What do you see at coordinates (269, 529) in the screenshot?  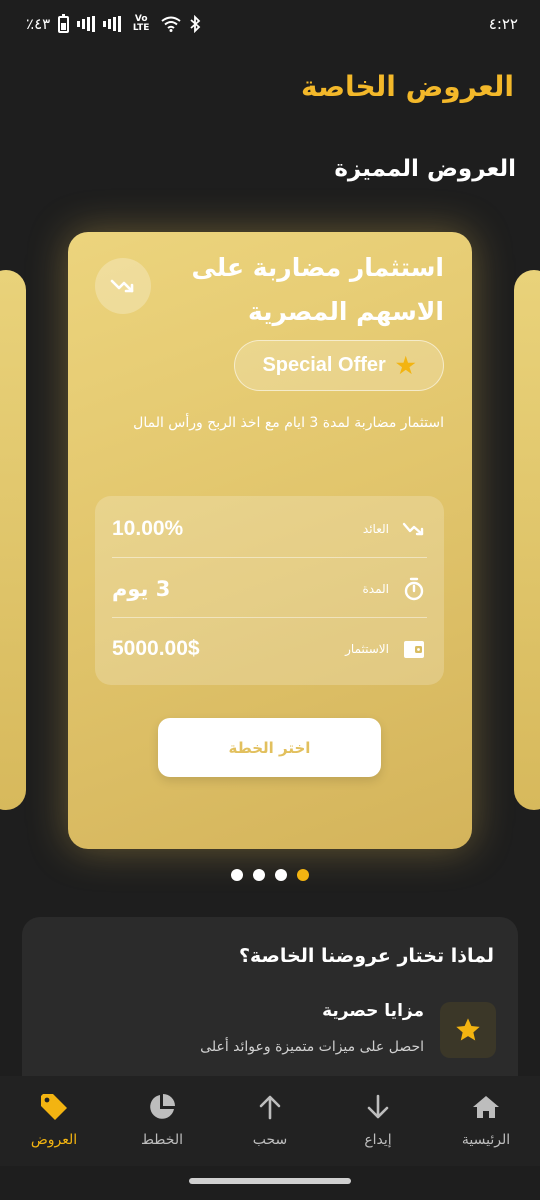 I see `detail-row-return: 10.00% العائد` at bounding box center [269, 529].